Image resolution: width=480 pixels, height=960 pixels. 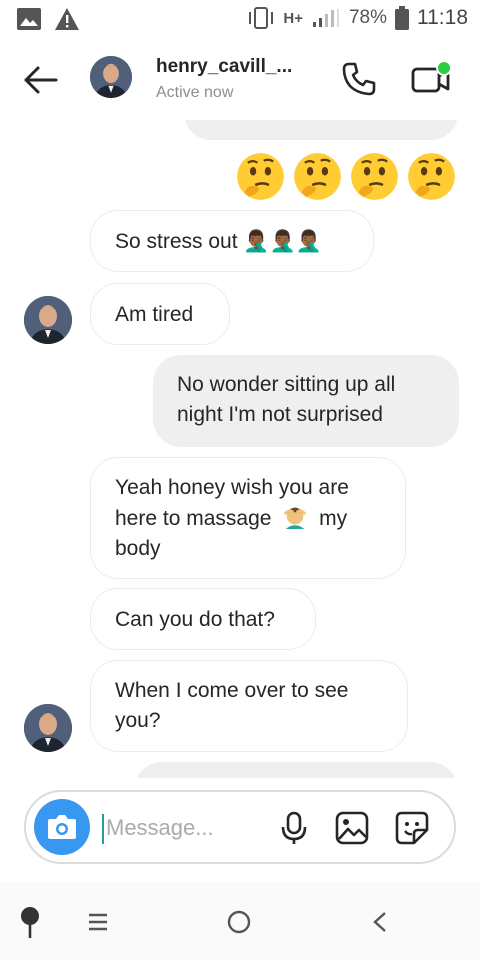 What do you see at coordinates (431, 79) in the screenshot?
I see `video-icon` at bounding box center [431, 79].